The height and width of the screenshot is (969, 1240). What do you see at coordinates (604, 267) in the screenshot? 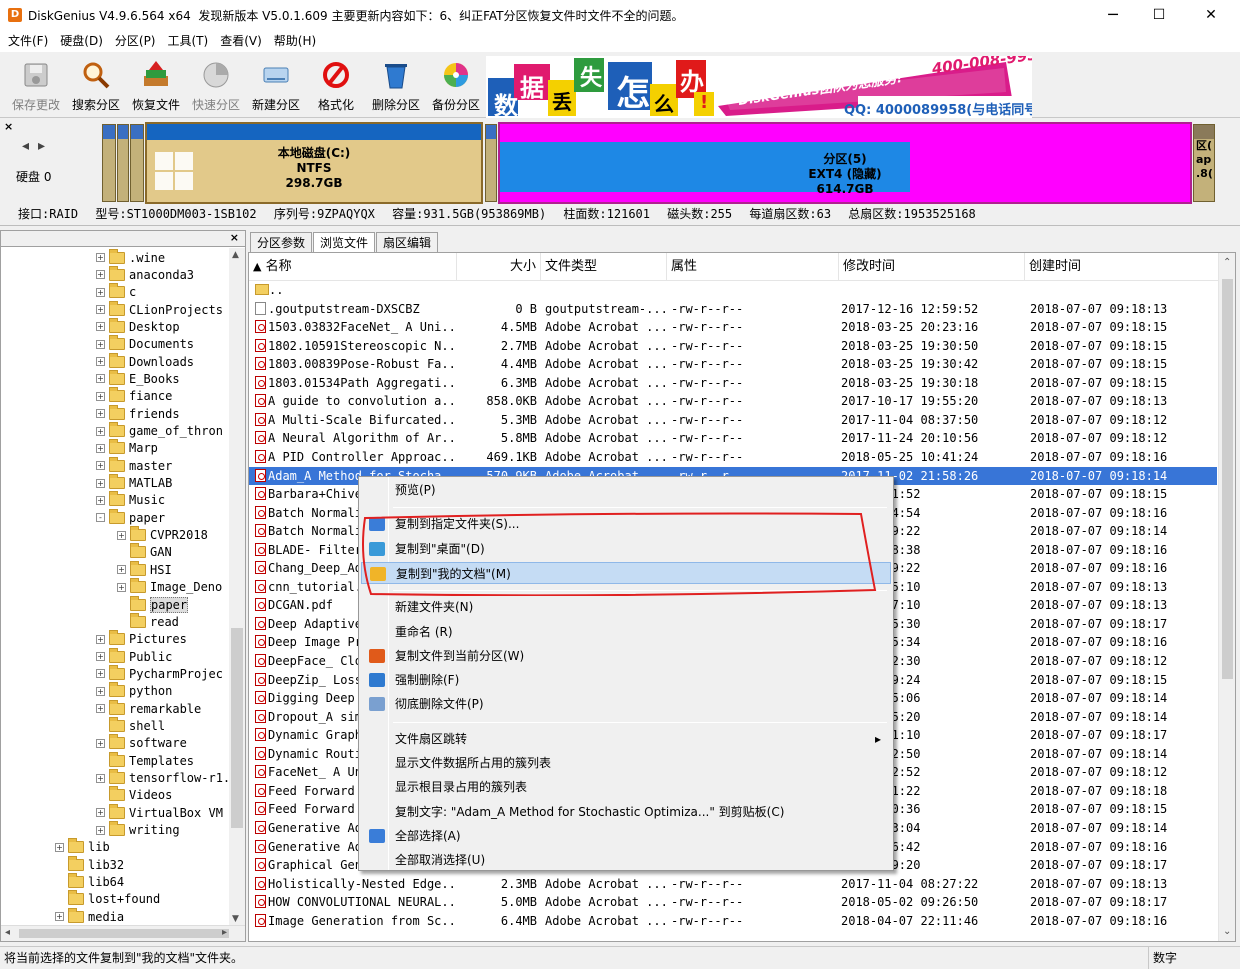
I see `column-type: 文件类型` at bounding box center [604, 267].